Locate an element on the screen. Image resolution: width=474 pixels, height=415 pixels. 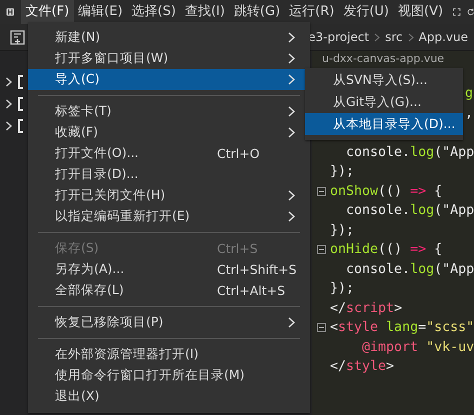
menu-item: 另存为(A)... Ctrl+Shift+S is located at coordinates (169, 269).